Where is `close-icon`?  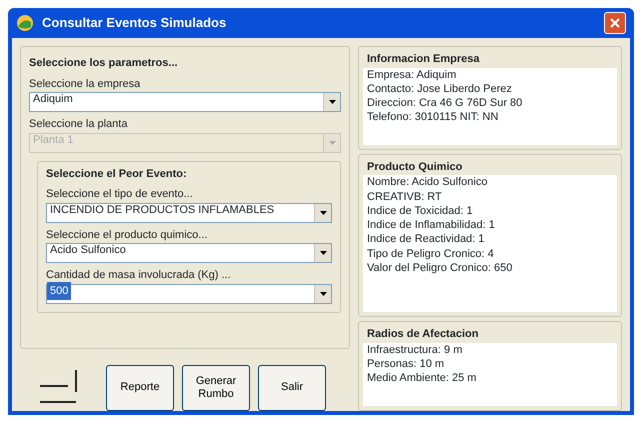
close-icon is located at coordinates (615, 23).